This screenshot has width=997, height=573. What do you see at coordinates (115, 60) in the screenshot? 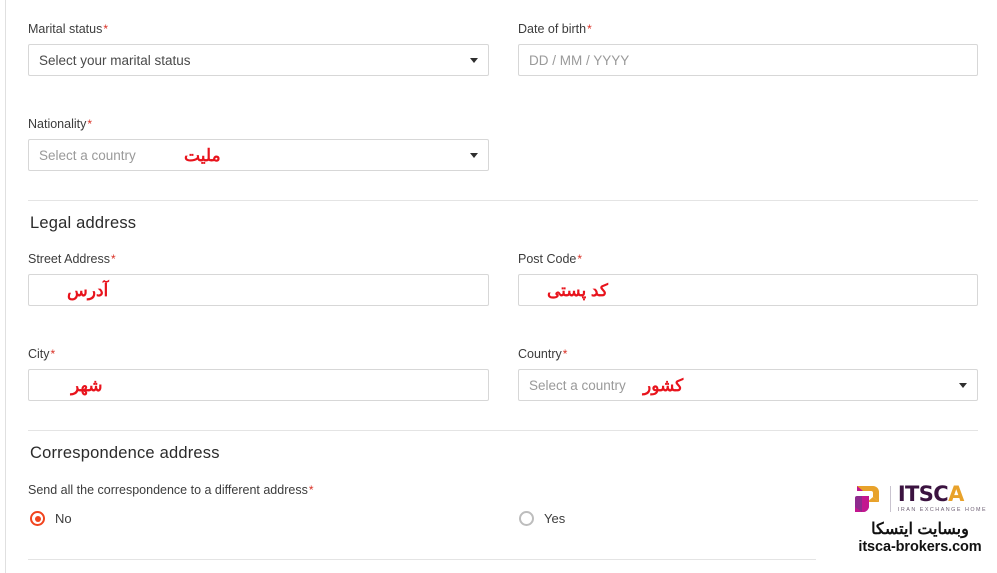
I see `marital-status-value: Select your marital status` at bounding box center [115, 60].